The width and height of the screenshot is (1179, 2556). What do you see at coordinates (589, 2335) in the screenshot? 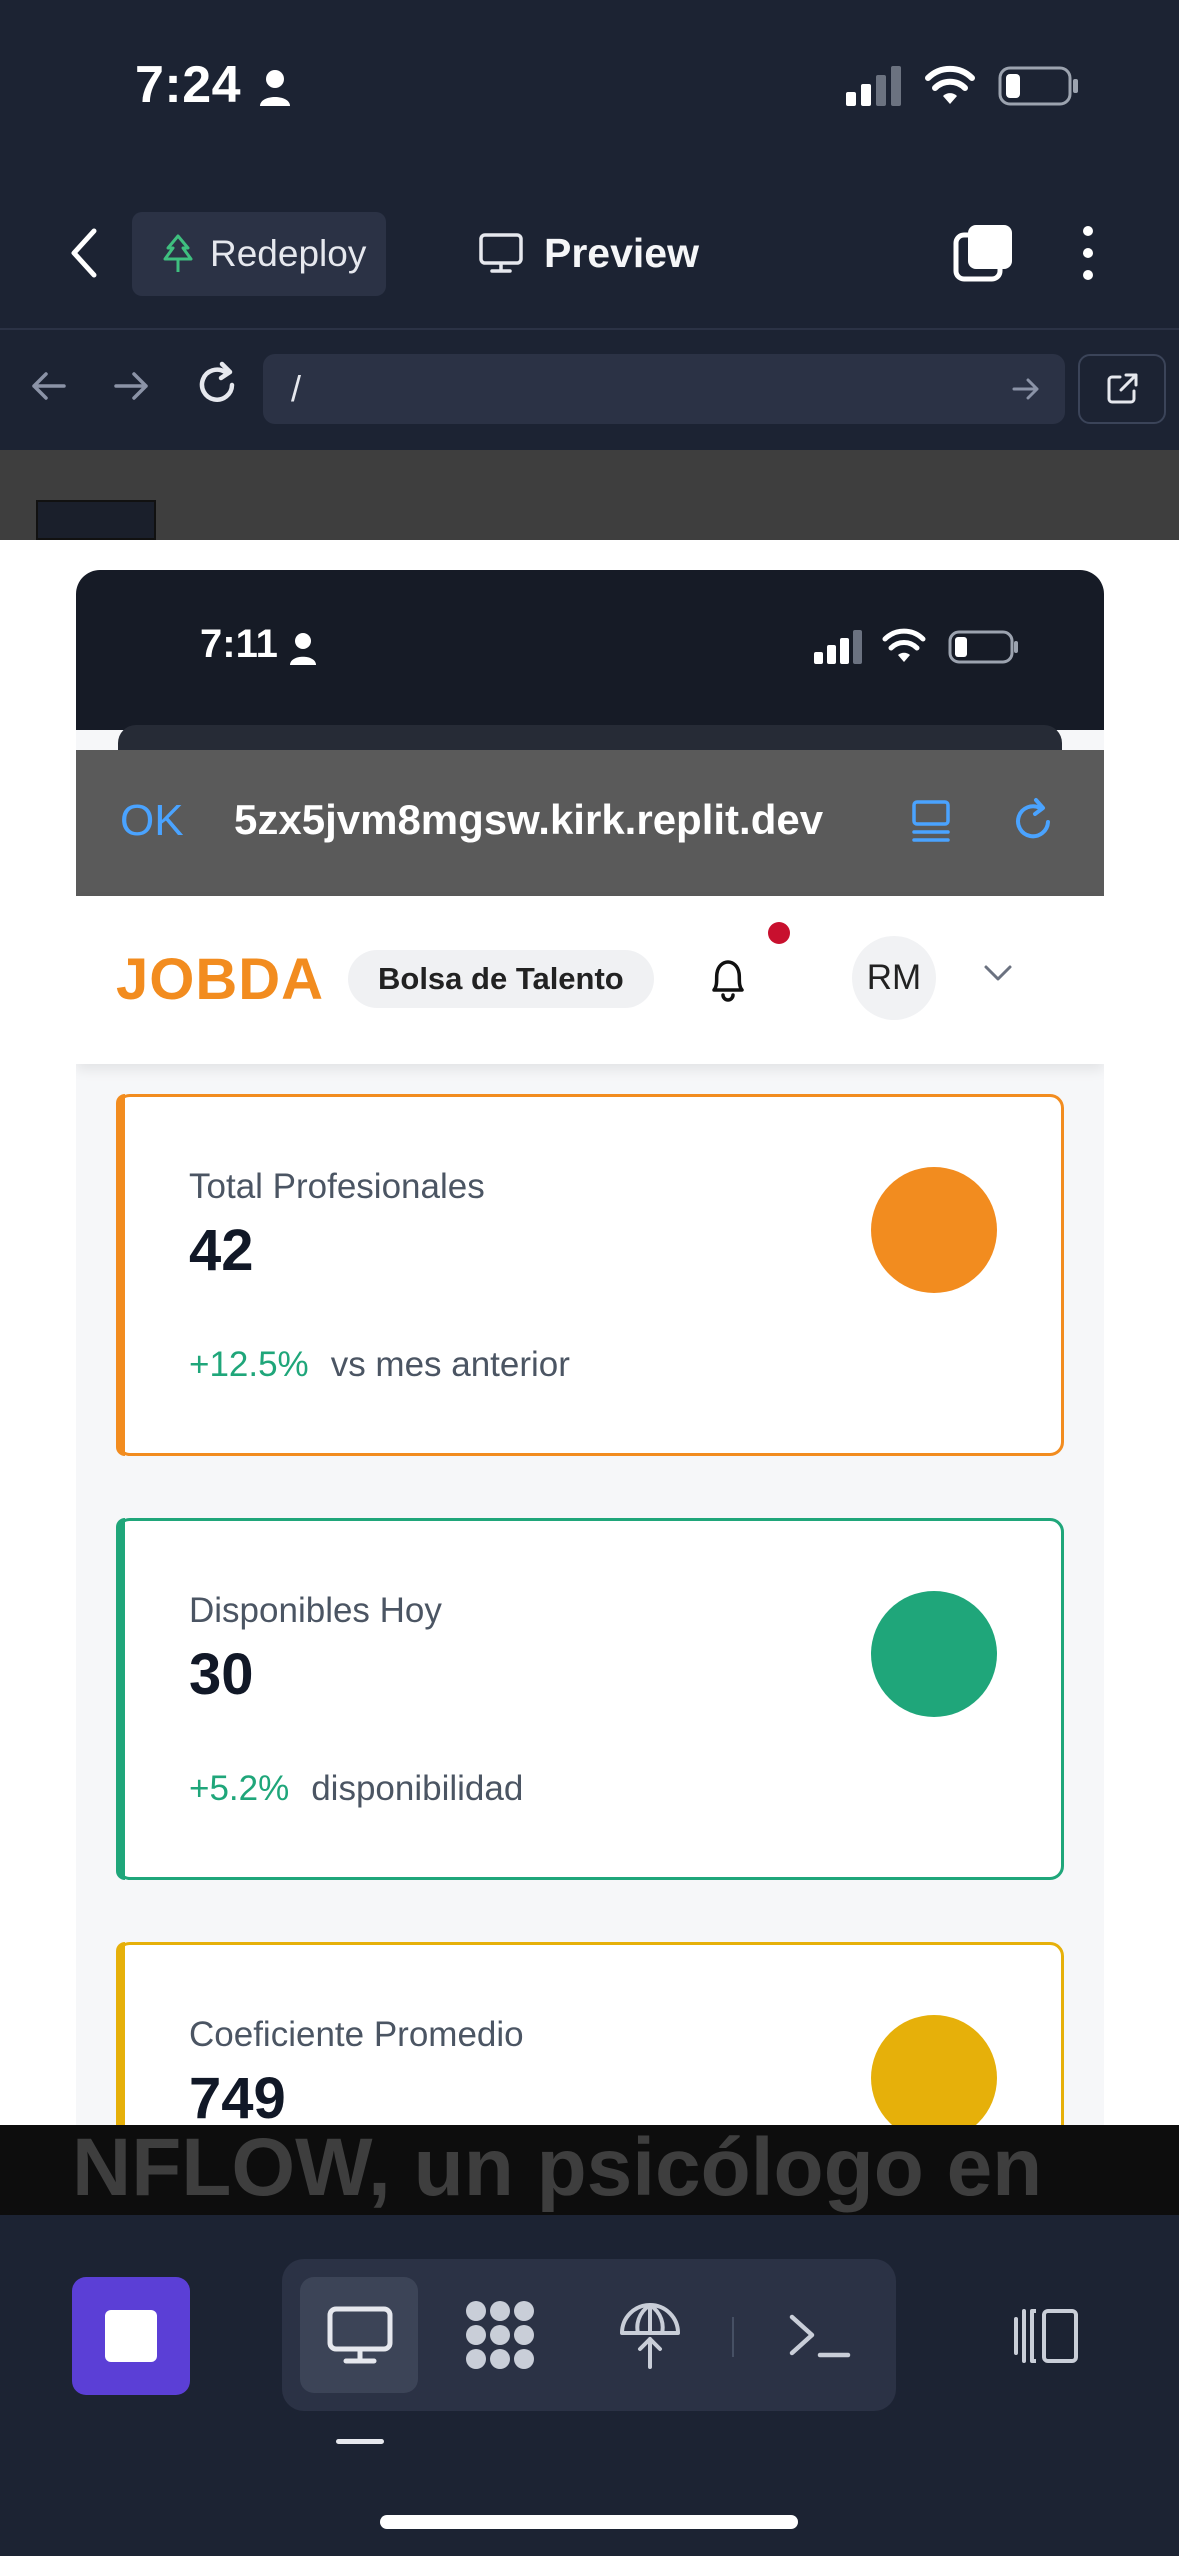
I see `tool-tabs` at bounding box center [589, 2335].